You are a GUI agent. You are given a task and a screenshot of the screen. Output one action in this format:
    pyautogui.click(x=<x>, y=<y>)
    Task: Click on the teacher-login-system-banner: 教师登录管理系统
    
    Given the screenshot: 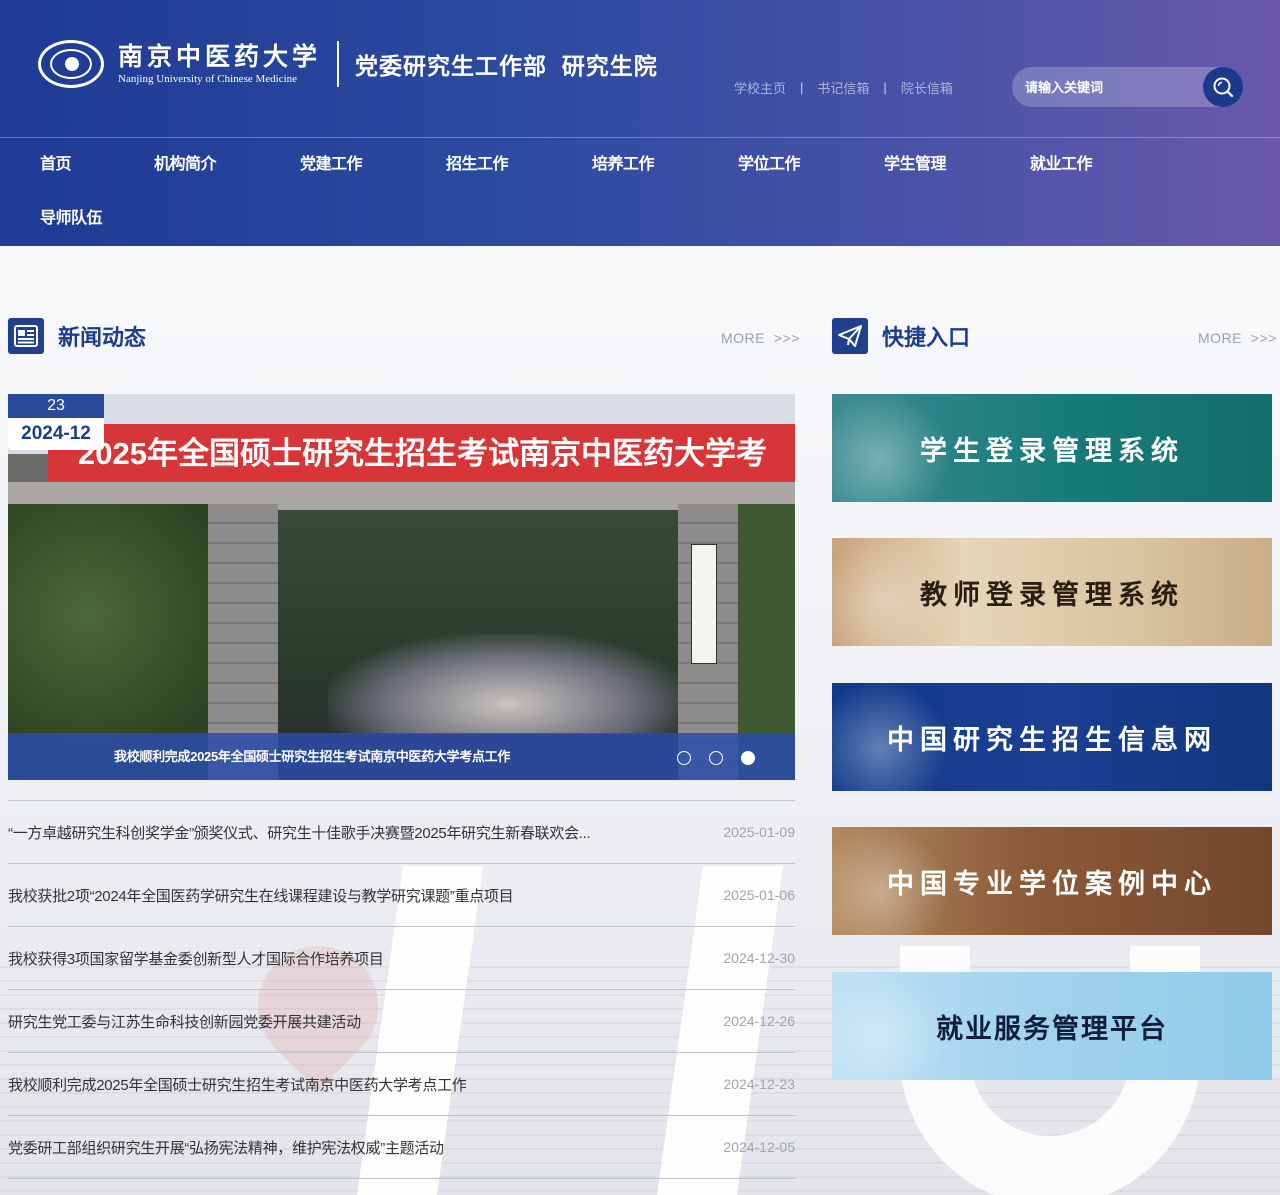 What is the action you would take?
    pyautogui.click(x=1052, y=592)
    